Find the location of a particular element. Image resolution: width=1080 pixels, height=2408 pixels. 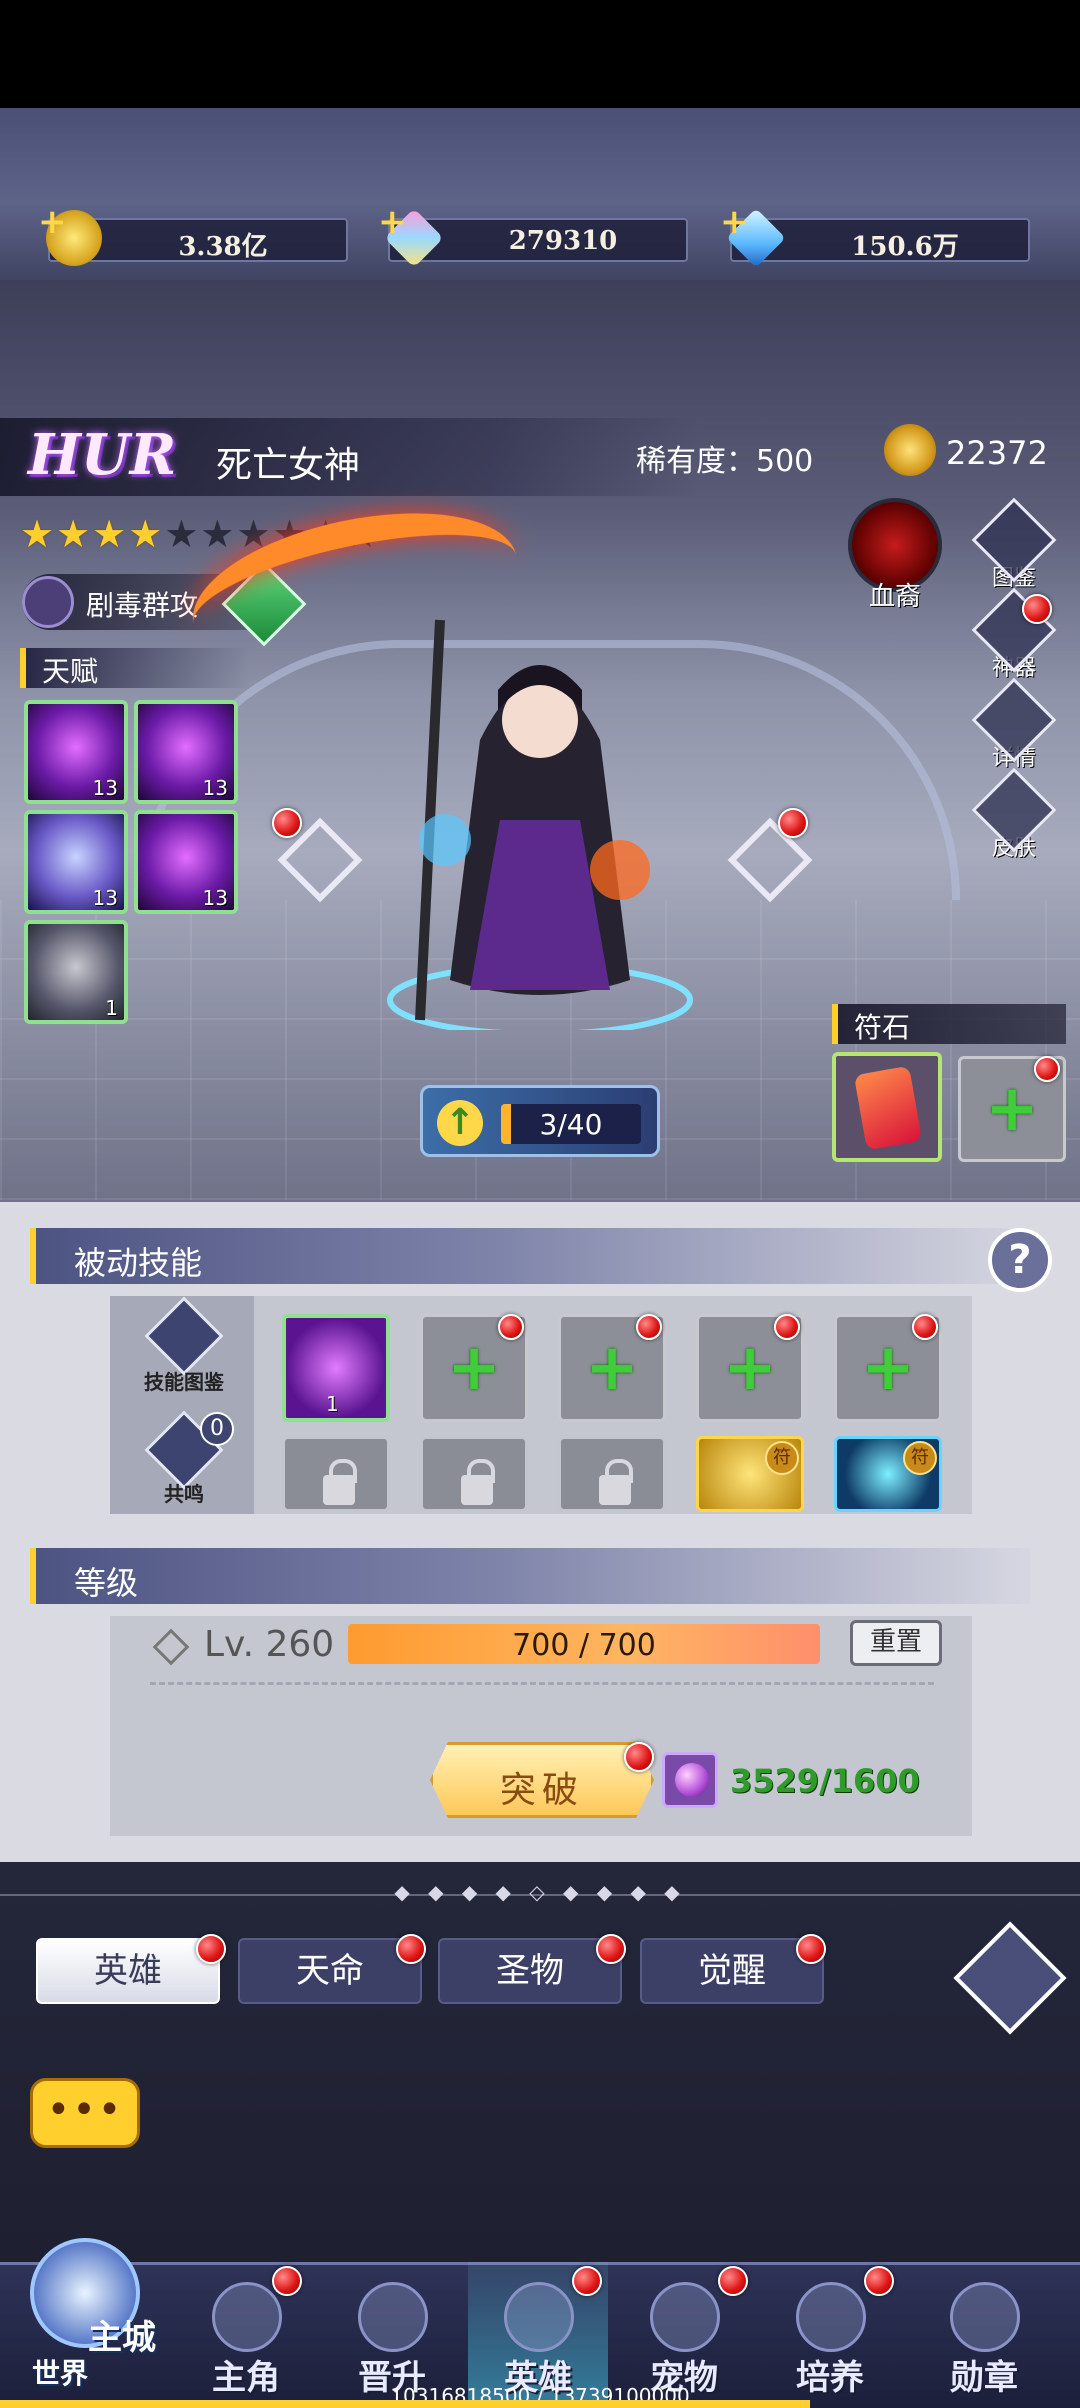

advance-progress: ↑ 3/40 is located at coordinates (540, 1121).